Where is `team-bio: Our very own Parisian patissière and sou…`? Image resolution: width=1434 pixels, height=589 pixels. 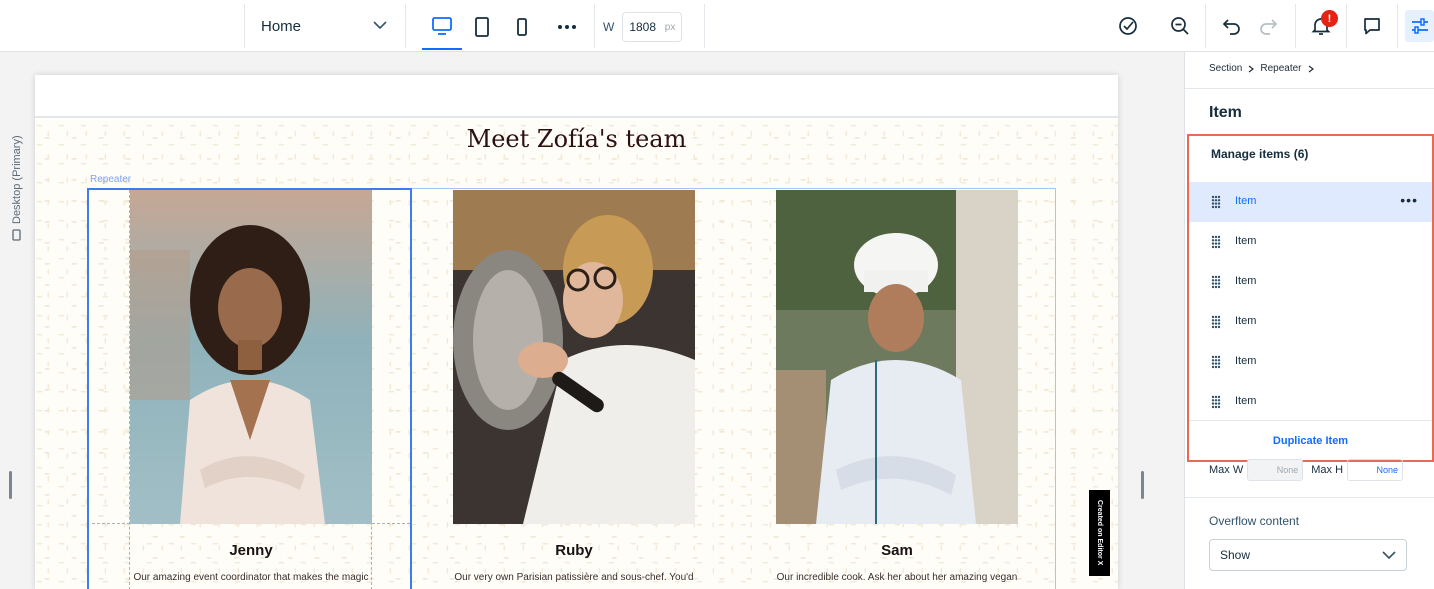 team-bio: Our very own Parisian patissière and sou… is located at coordinates (574, 577).